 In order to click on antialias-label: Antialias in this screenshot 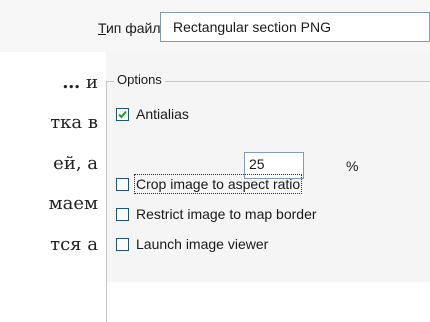, I will do `click(162, 114)`.